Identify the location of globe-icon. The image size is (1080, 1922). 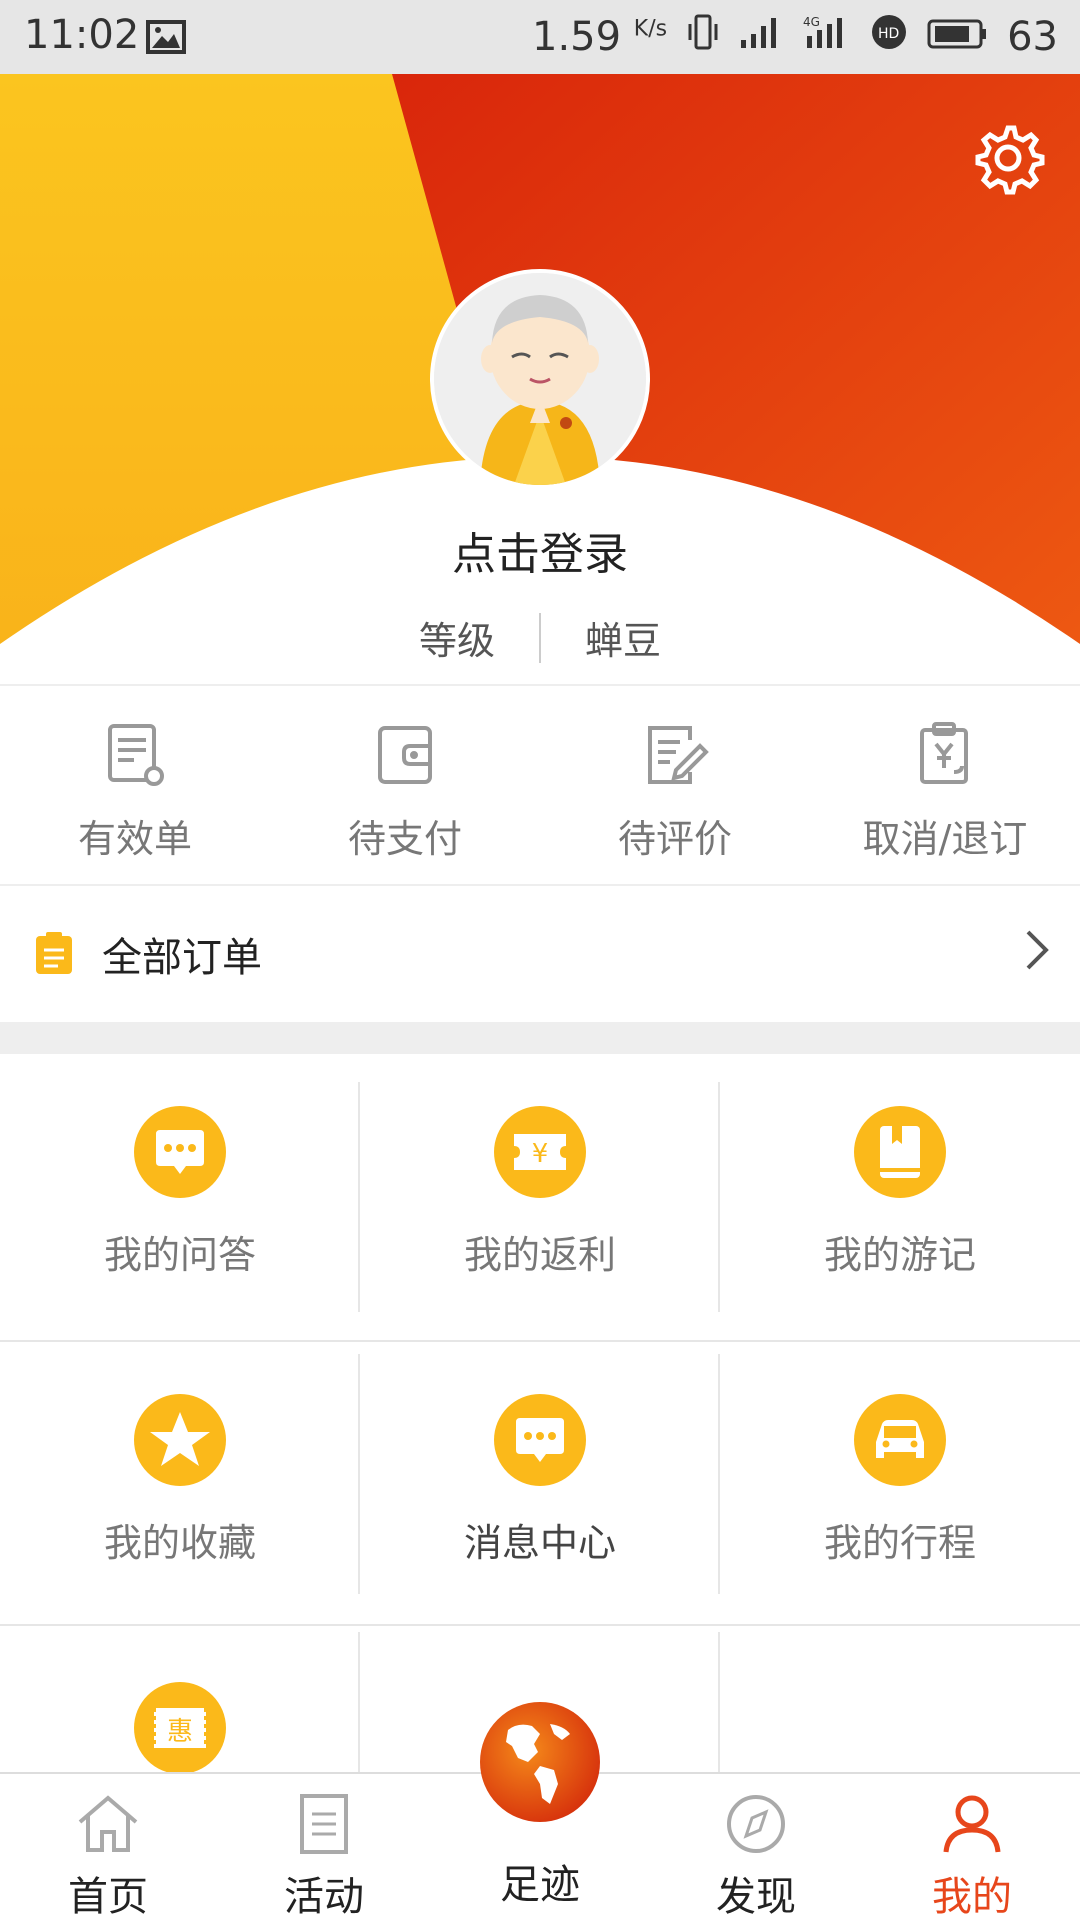
(540, 1762).